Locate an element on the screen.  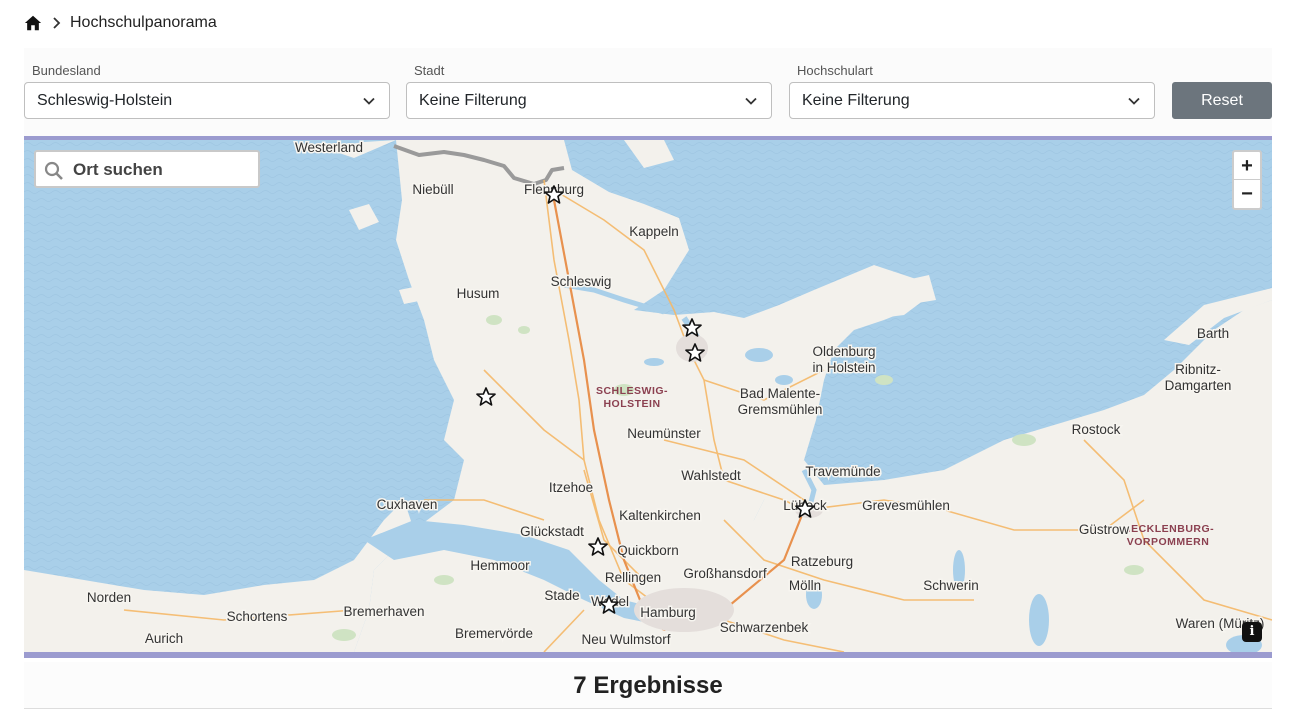
hochschulart-label: Hochschulart is located at coordinates (835, 70).